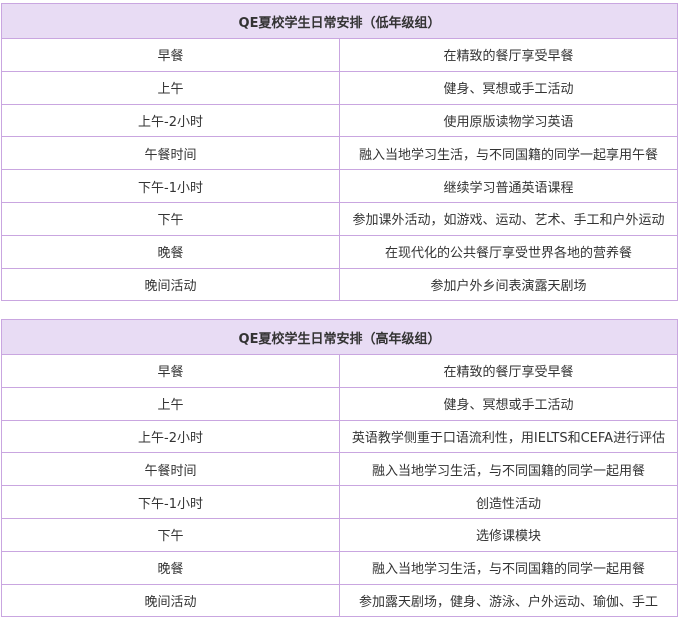 The height and width of the screenshot is (629, 682). I want to click on table-row: 午餐时间 融入当地学习生活，与不同国籍的同学一起用餐, so click(339, 469).